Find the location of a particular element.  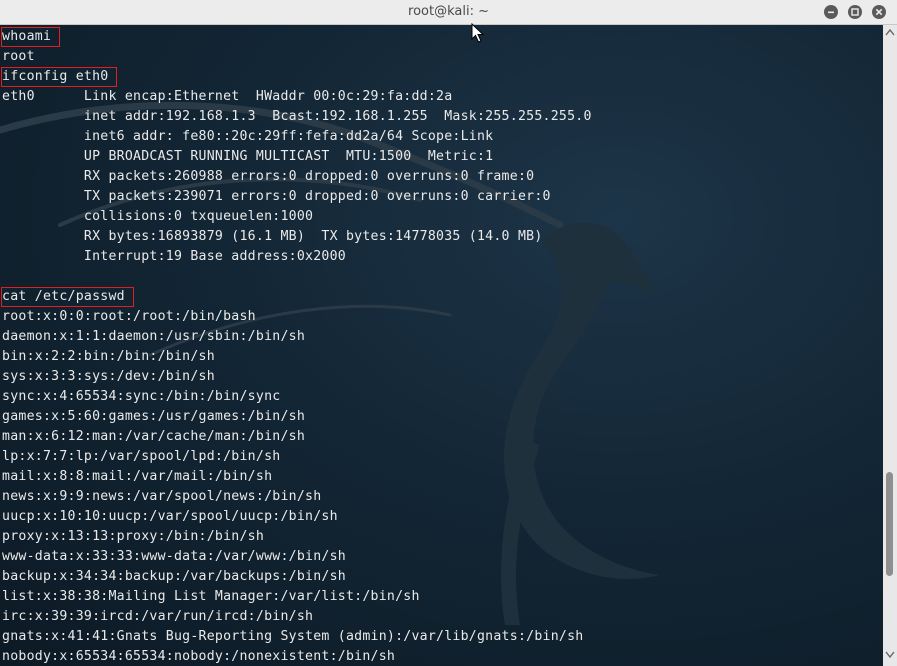

output-line: bin:x:2:2:bin:/bin:/bin/sh is located at coordinates (296, 357).